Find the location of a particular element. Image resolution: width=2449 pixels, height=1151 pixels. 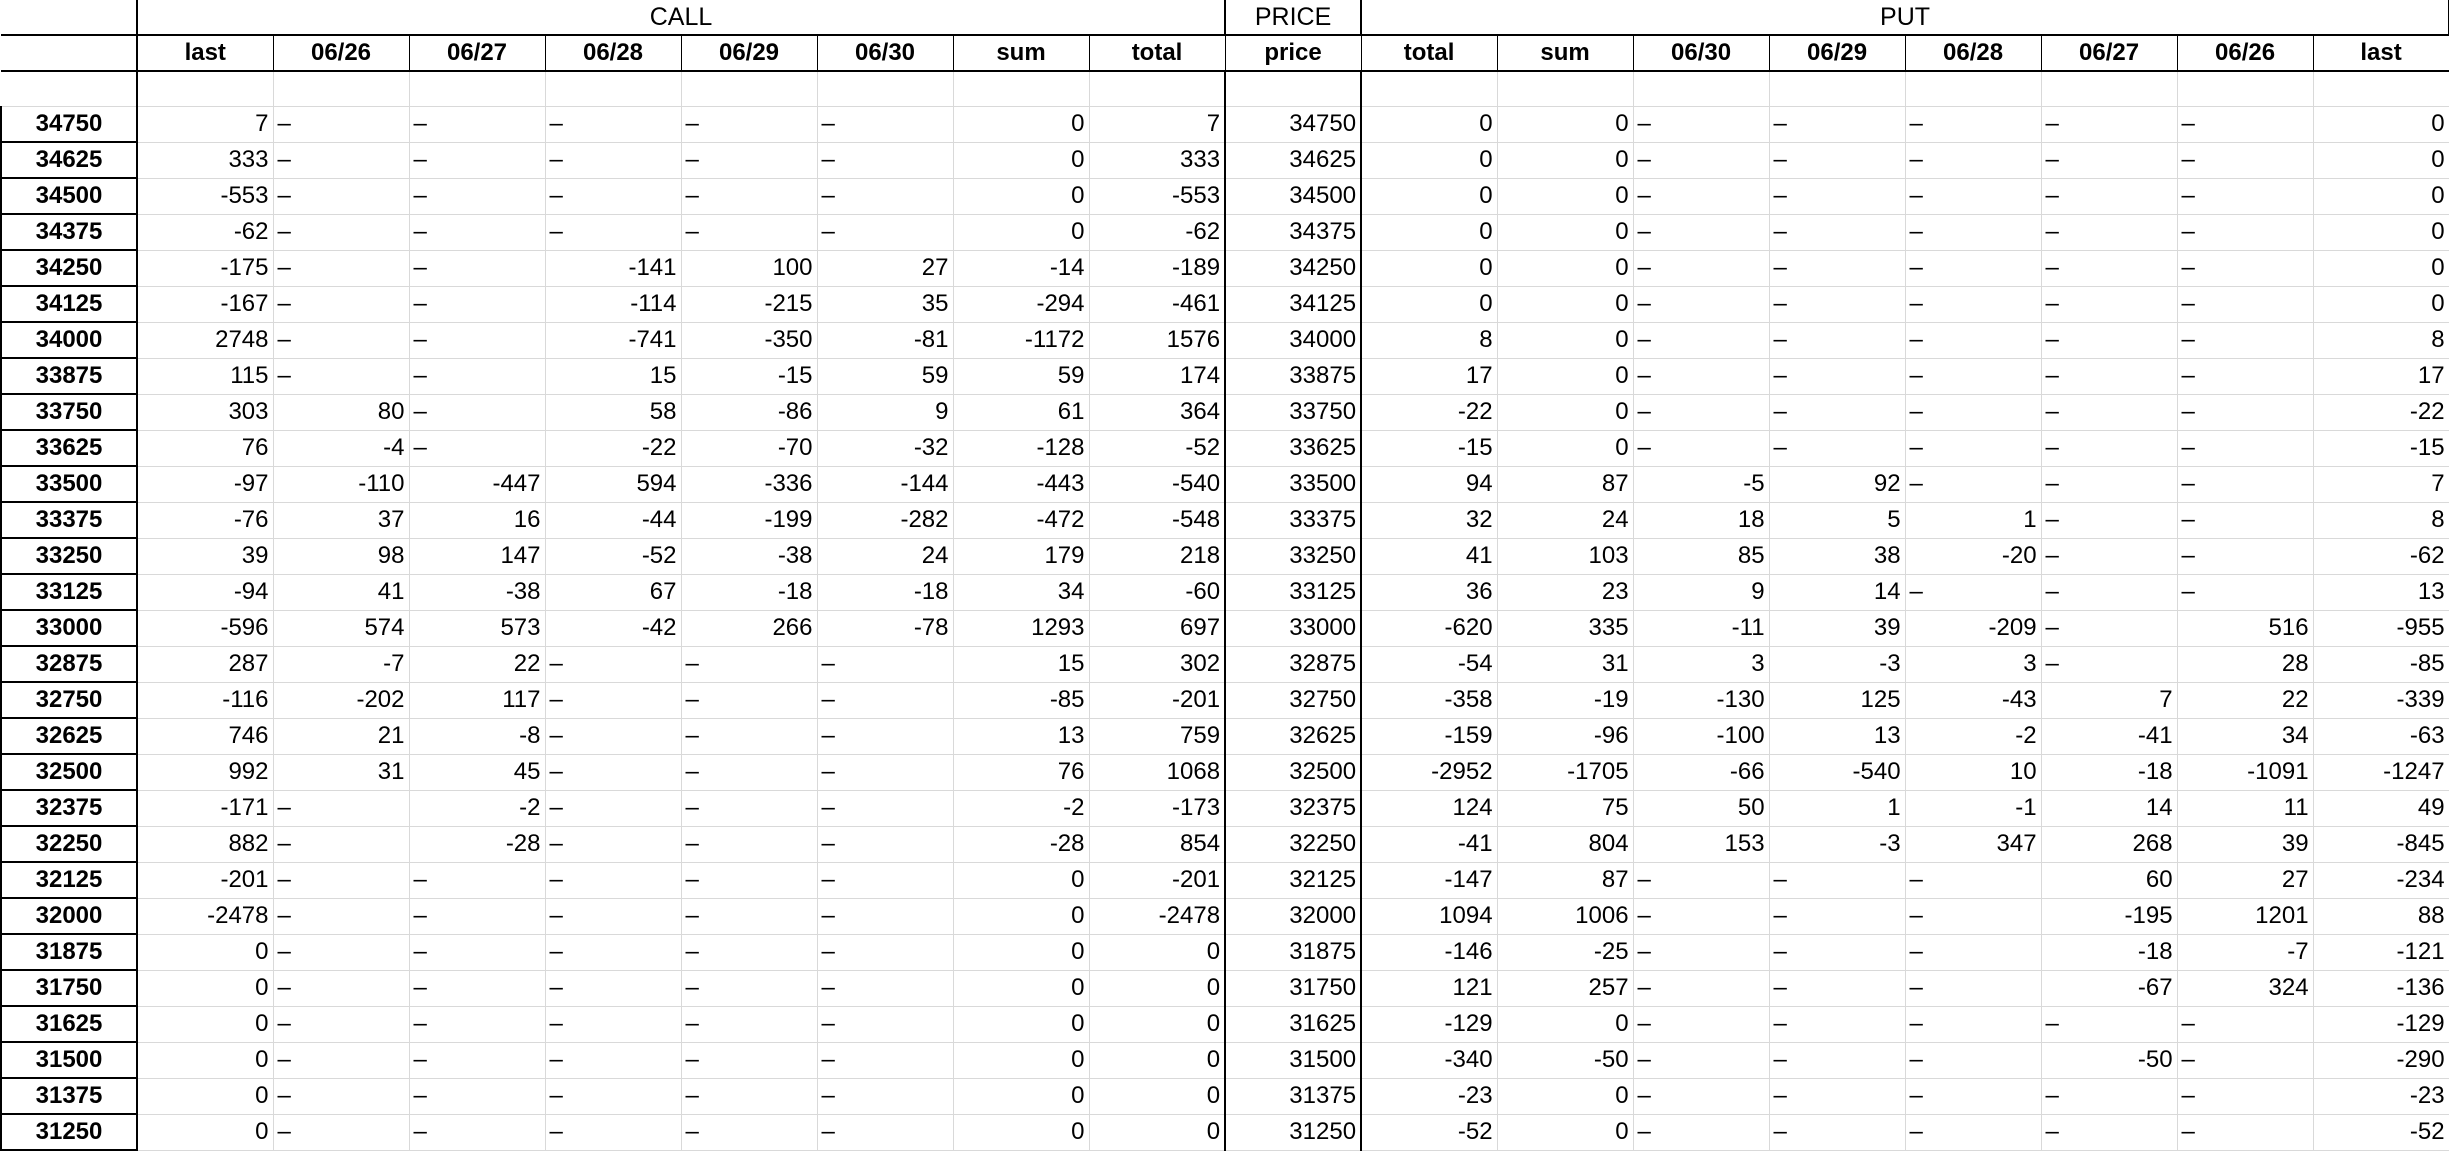

data-cell: 287 is located at coordinates (205, 664).